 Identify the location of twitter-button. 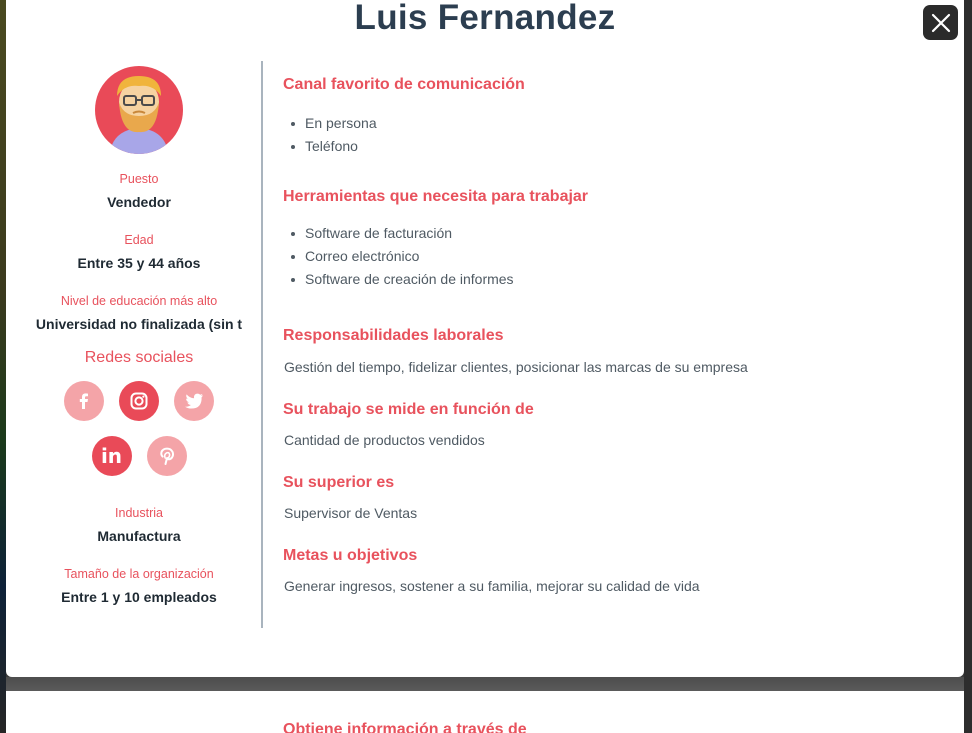
(194, 401).